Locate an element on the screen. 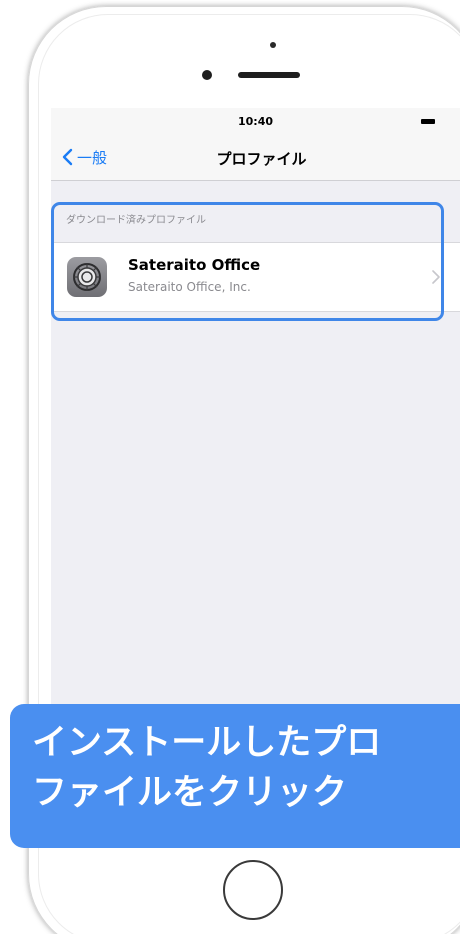 The height and width of the screenshot is (934, 460). status-bar: 10:40 is located at coordinates (255, 121).